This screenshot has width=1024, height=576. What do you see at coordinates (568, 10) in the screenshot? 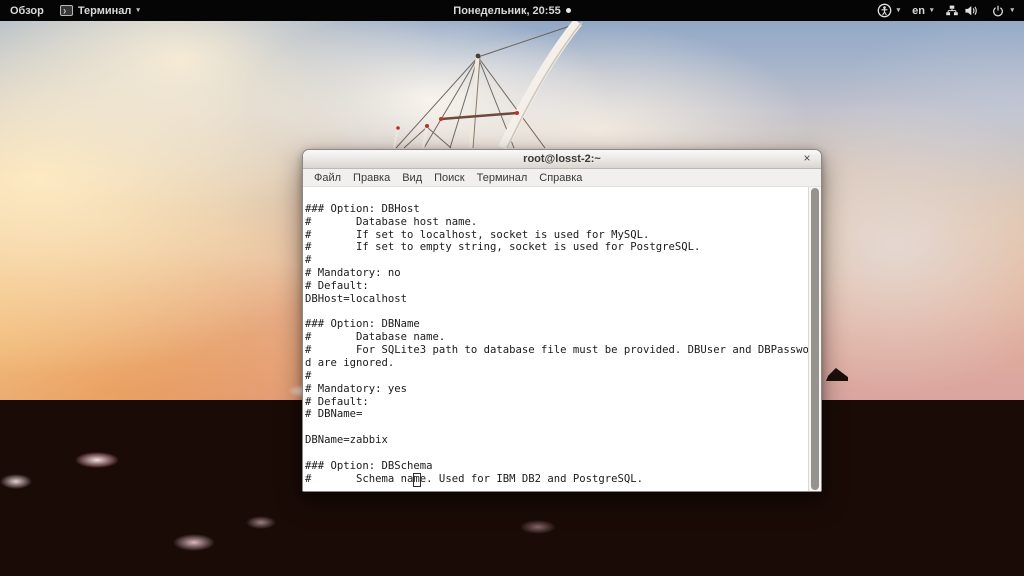
I see `notification-dot-icon` at bounding box center [568, 10].